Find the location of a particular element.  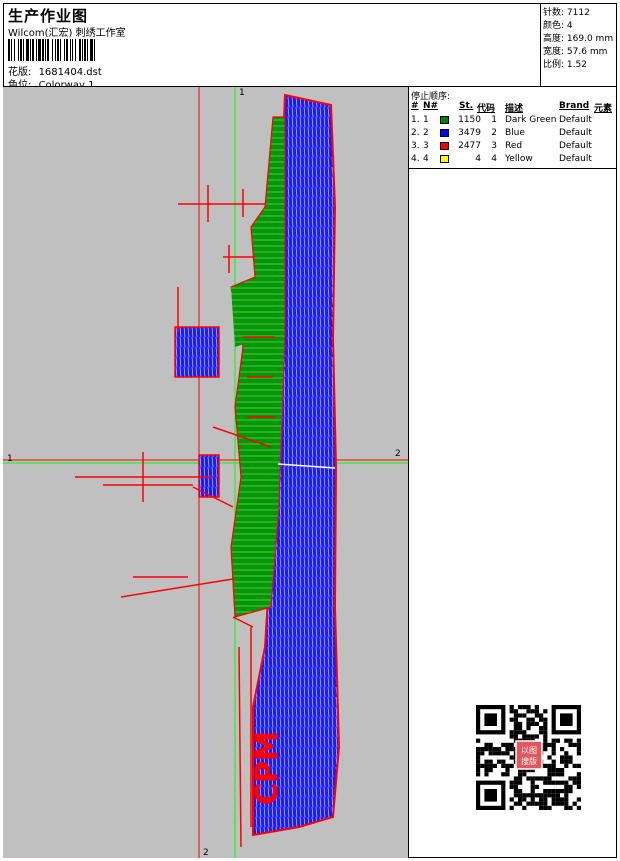

height-value: 169.0 mm is located at coordinates (590, 39).